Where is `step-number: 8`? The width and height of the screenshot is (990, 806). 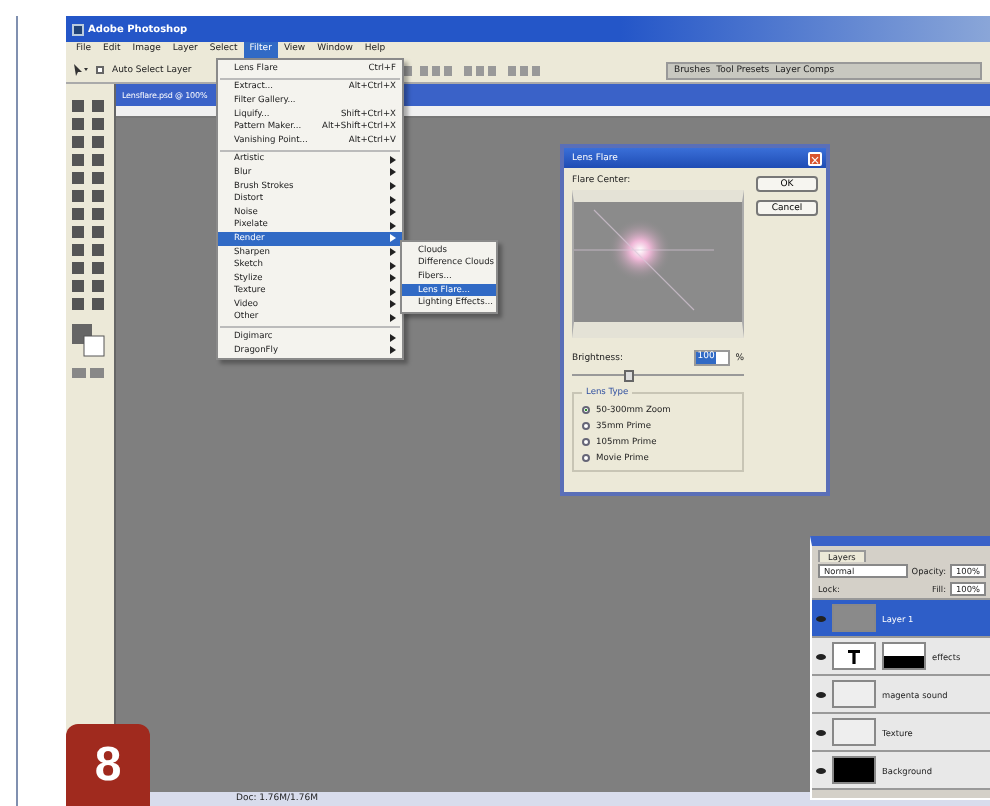
step-number: 8 is located at coordinates (108, 765).